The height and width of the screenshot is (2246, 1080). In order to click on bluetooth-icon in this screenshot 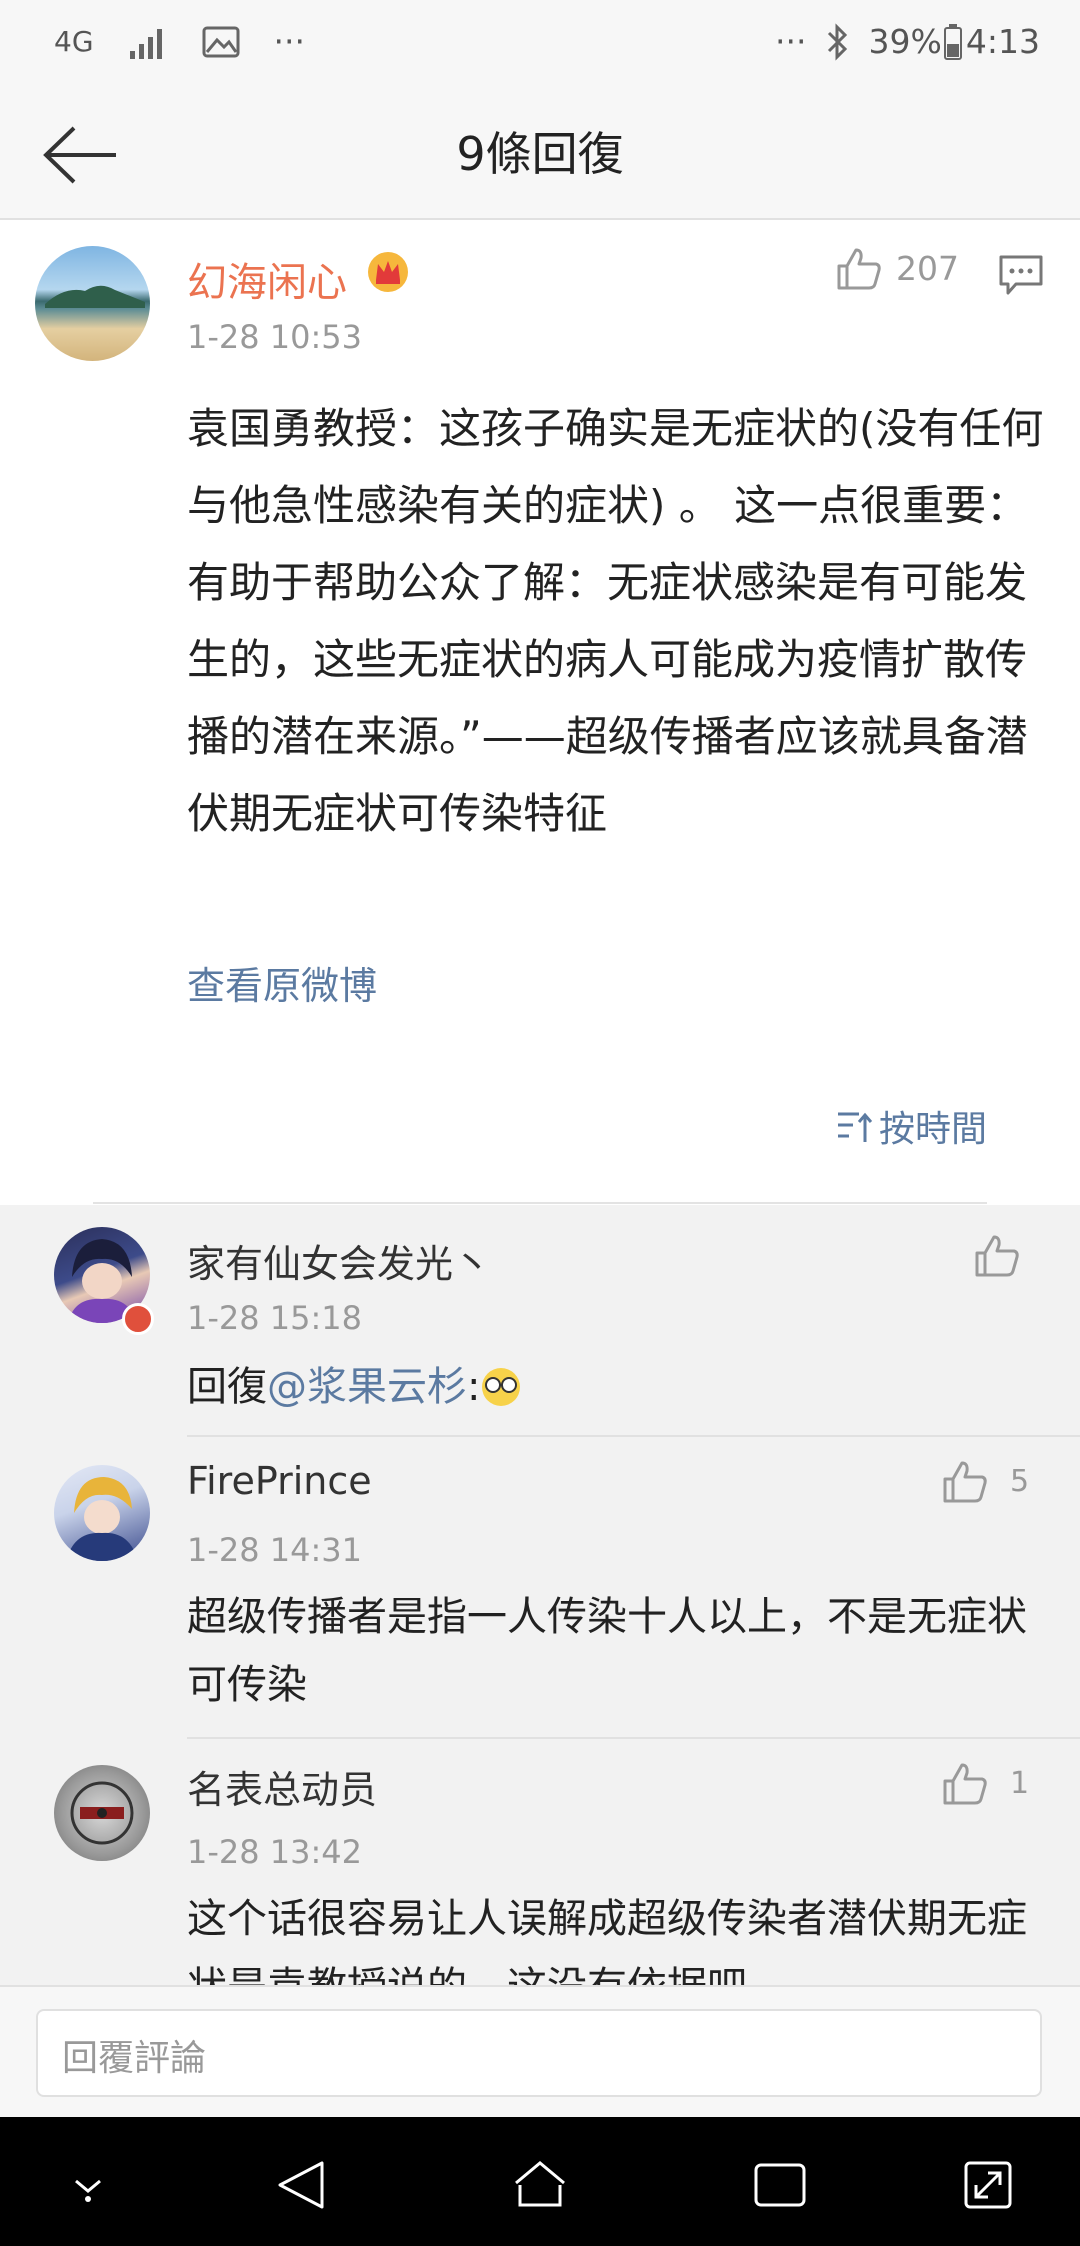, I will do `click(837, 41)`.